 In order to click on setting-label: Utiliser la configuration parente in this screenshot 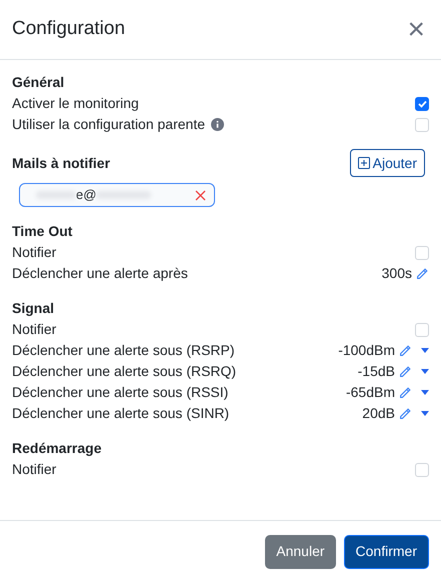, I will do `click(108, 124)`.